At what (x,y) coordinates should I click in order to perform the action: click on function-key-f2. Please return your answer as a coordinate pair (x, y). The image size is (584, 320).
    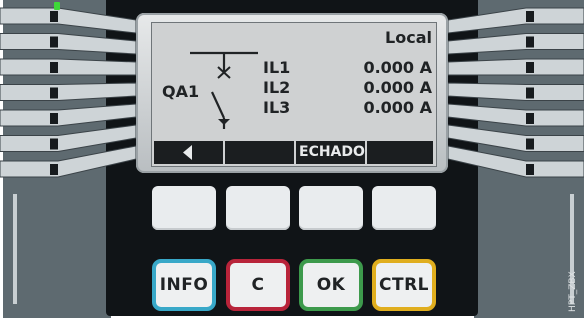
    Looking at the image, I should click on (258, 208).